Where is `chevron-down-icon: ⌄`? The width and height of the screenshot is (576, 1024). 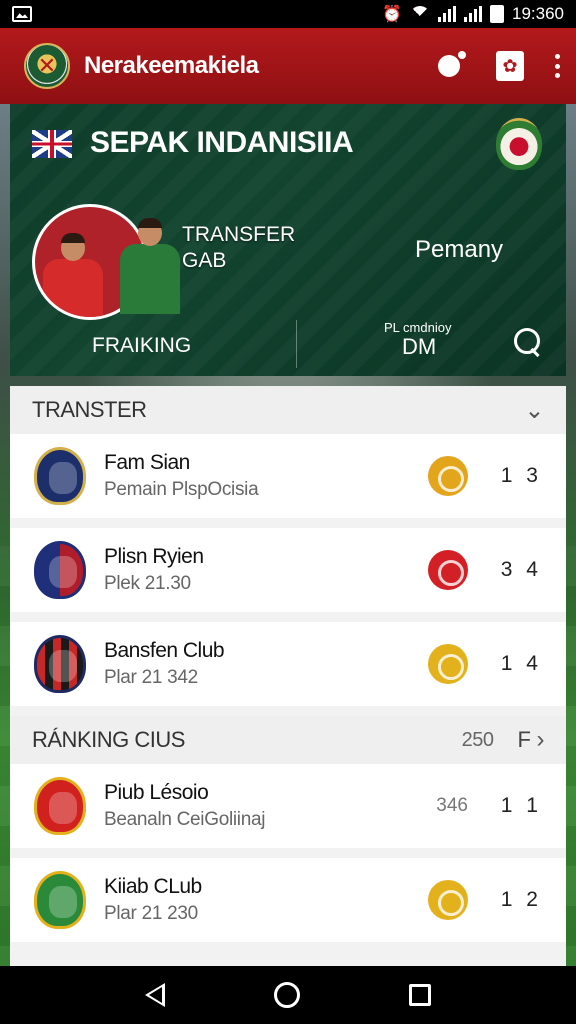 chevron-down-icon: ⌄ is located at coordinates (534, 410).